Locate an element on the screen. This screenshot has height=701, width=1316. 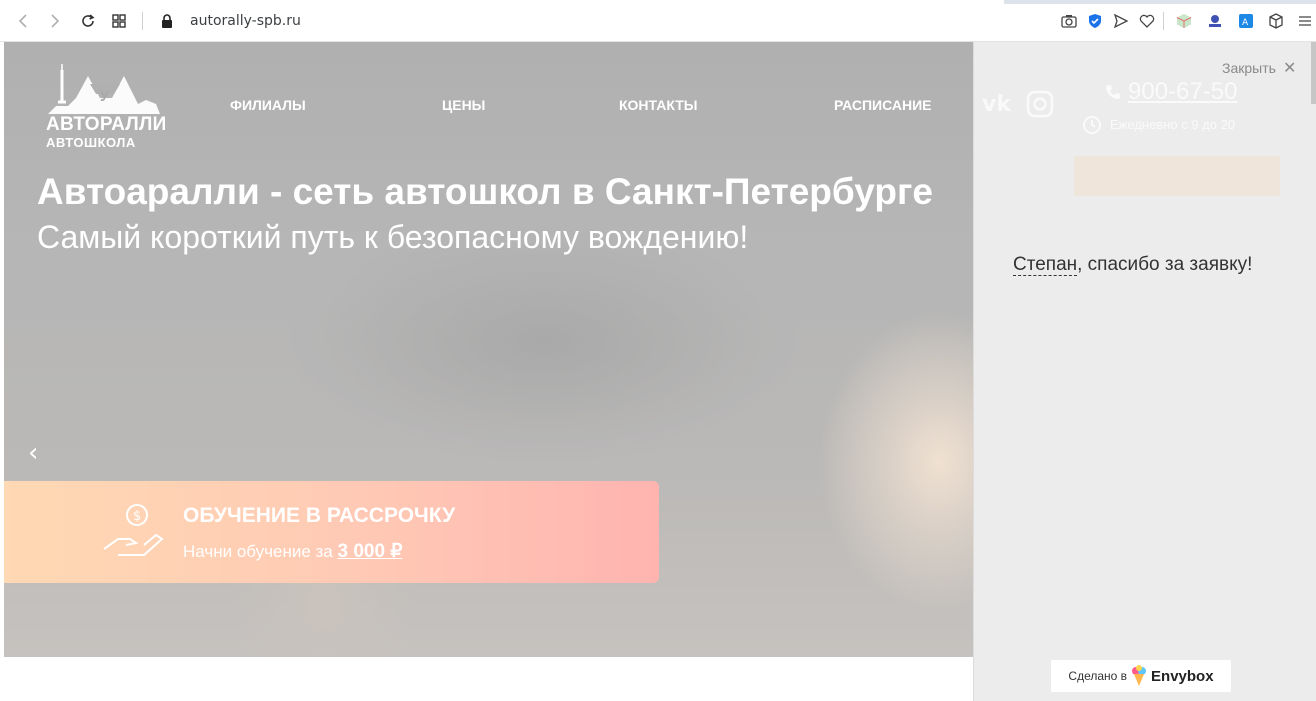
toolbar-divider-right is located at coordinates (1163, 21).